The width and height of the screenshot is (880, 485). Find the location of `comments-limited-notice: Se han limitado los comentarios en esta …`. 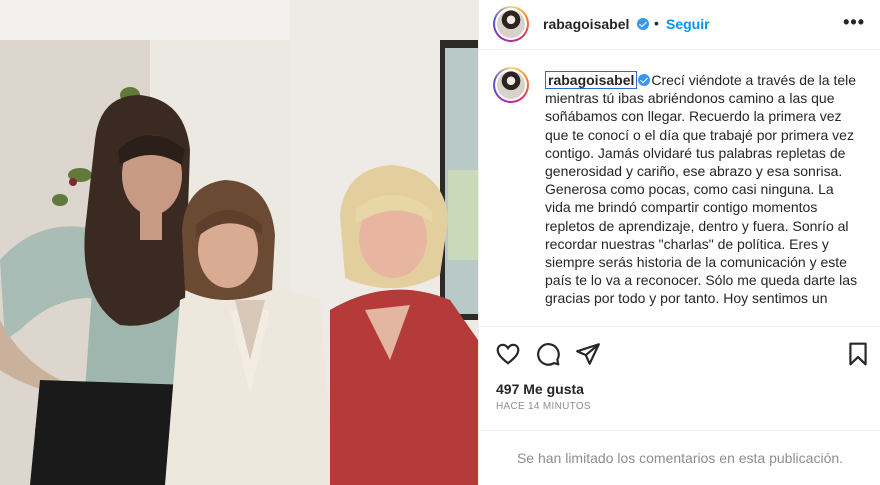

comments-limited-notice: Se han limitado los comentarios en esta … is located at coordinates (679, 457).